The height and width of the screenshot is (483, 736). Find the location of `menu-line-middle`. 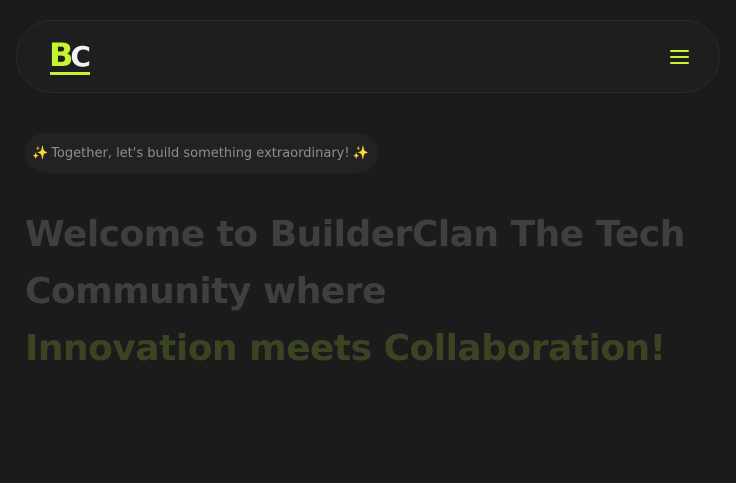

menu-line-middle is located at coordinates (679, 57).